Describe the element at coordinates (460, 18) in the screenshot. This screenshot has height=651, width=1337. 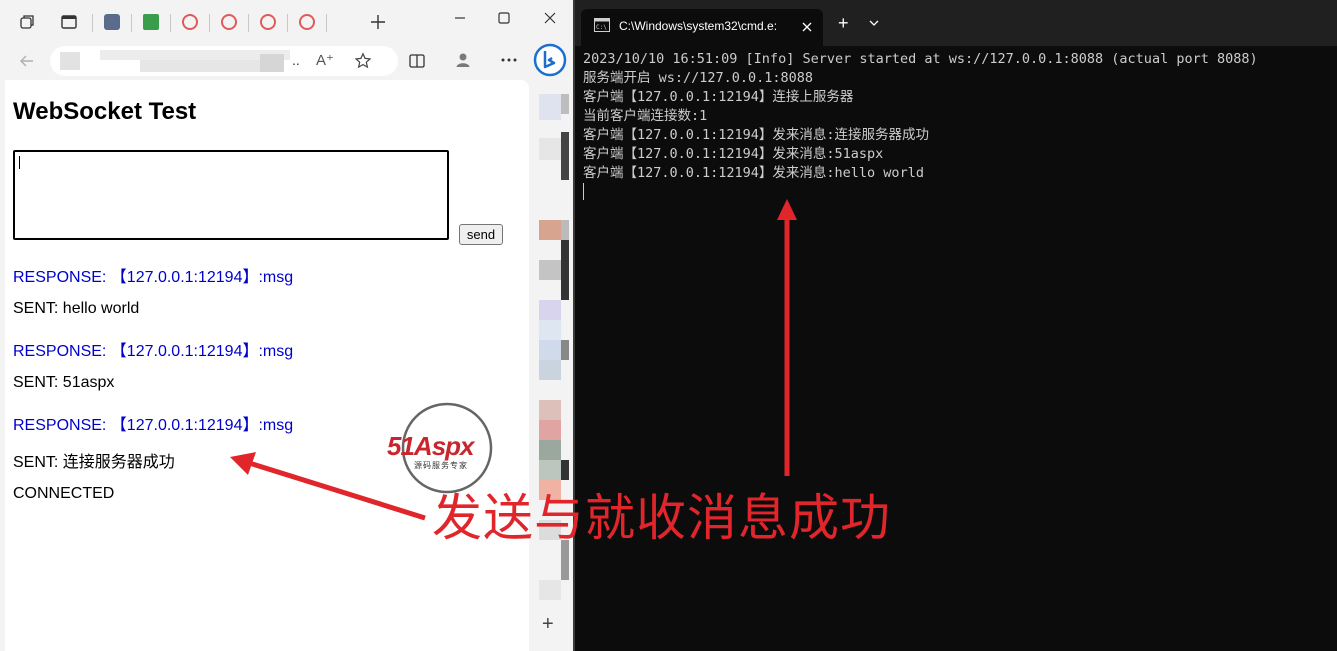
I see `minimize-icon` at that location.